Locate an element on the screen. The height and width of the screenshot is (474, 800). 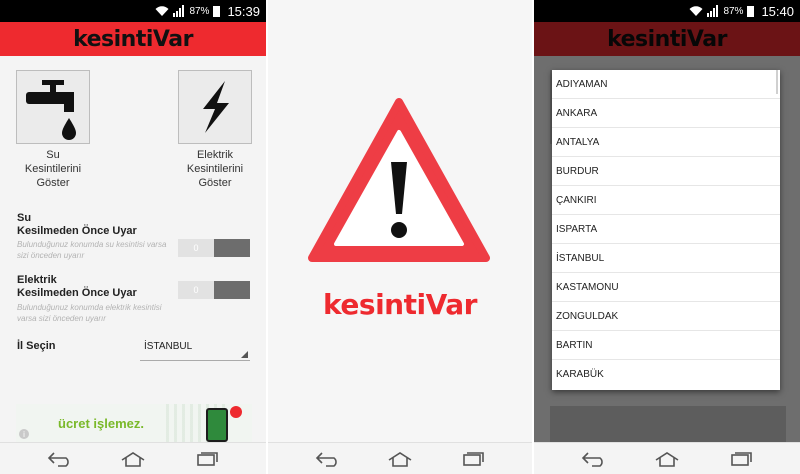
status-bar: 87% 15:39 is located at coordinates (133, 11).